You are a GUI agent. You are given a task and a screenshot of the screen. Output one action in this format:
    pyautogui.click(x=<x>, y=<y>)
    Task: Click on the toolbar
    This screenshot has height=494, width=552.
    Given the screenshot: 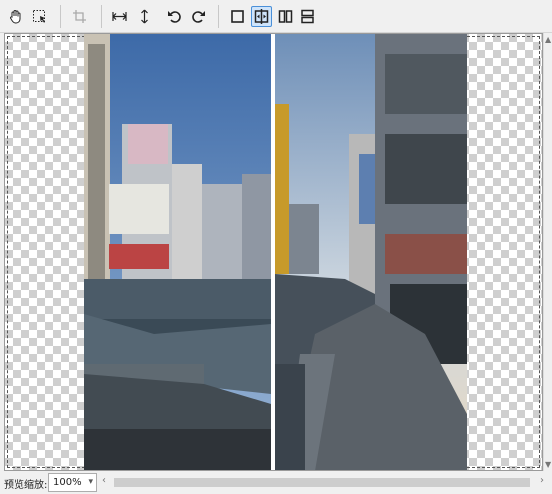 What is the action you would take?
    pyautogui.click(x=276, y=16)
    